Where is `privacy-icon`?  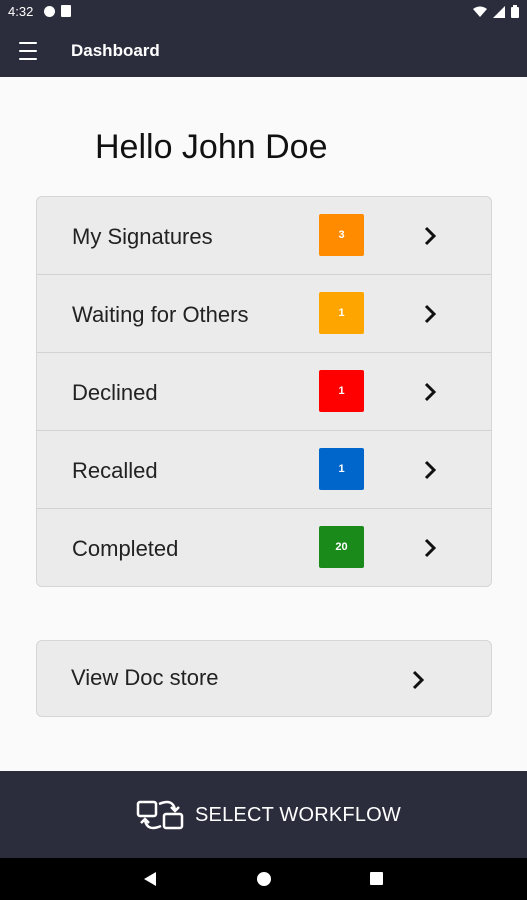 privacy-icon is located at coordinates (49, 11).